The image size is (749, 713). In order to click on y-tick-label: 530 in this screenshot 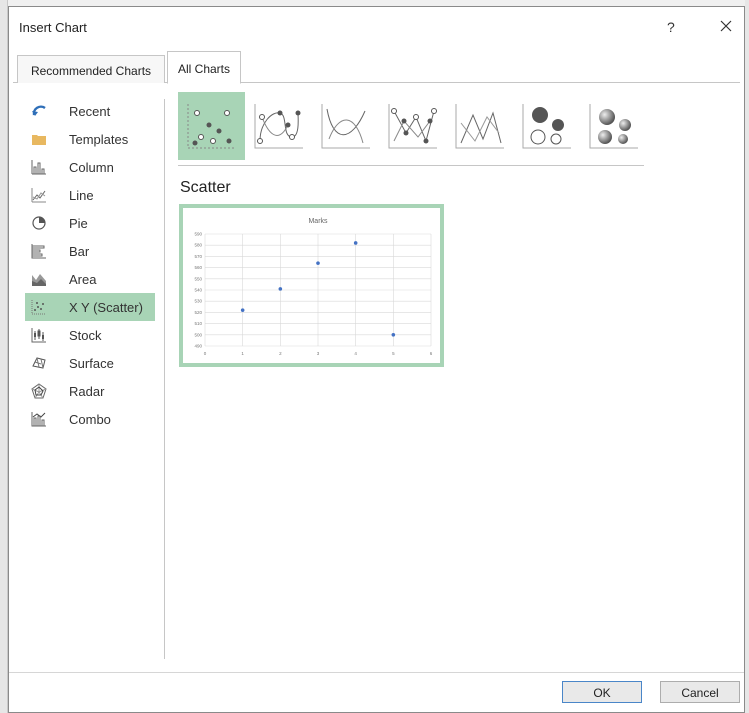, I will do `click(198, 301)`.